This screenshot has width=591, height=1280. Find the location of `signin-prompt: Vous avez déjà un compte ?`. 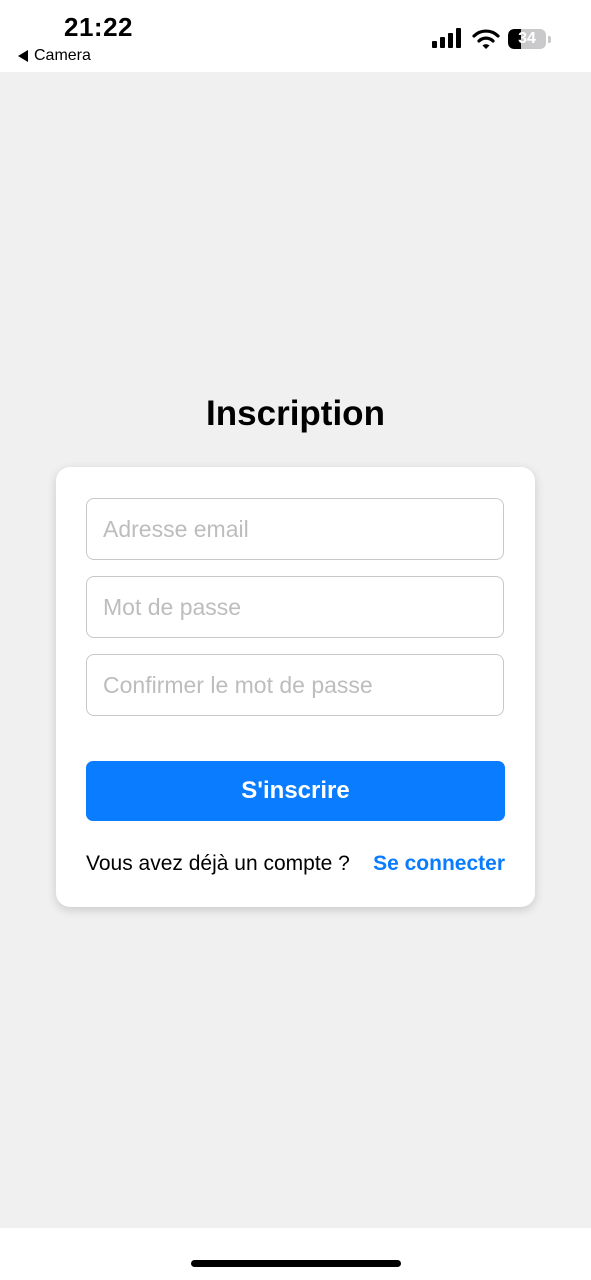

signin-prompt: Vous avez déjà un compte ? is located at coordinates (218, 863).